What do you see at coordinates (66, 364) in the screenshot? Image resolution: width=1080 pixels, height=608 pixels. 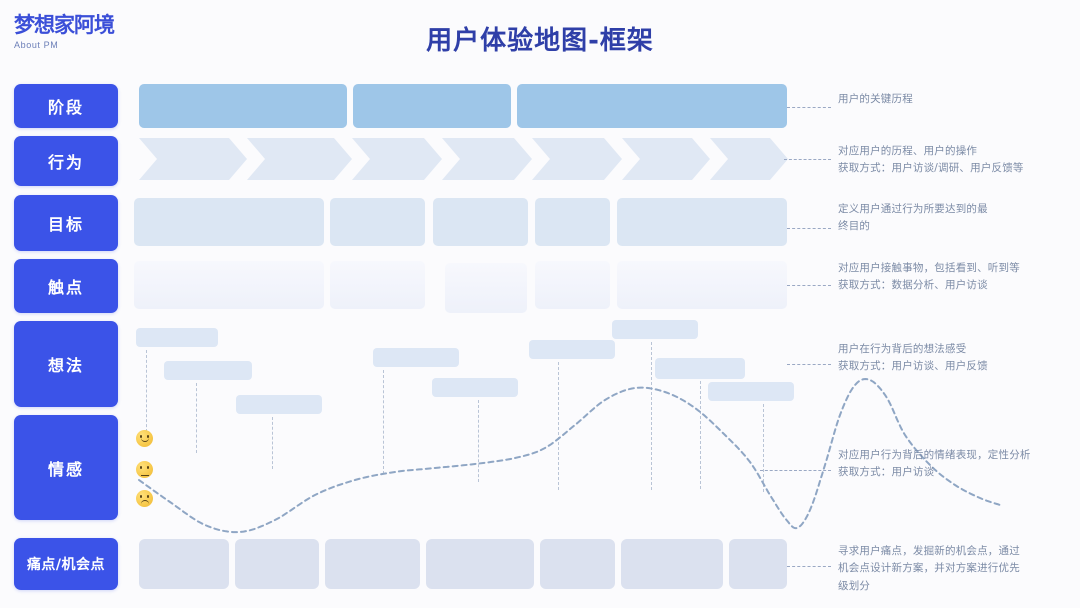 I see `row-label-thoughts: 想法` at bounding box center [66, 364].